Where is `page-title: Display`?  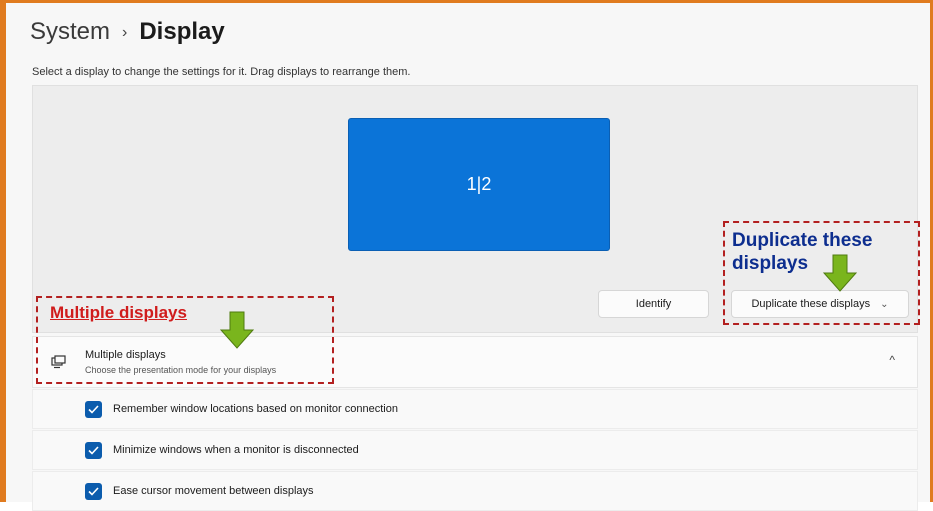
page-title: Display is located at coordinates (182, 31).